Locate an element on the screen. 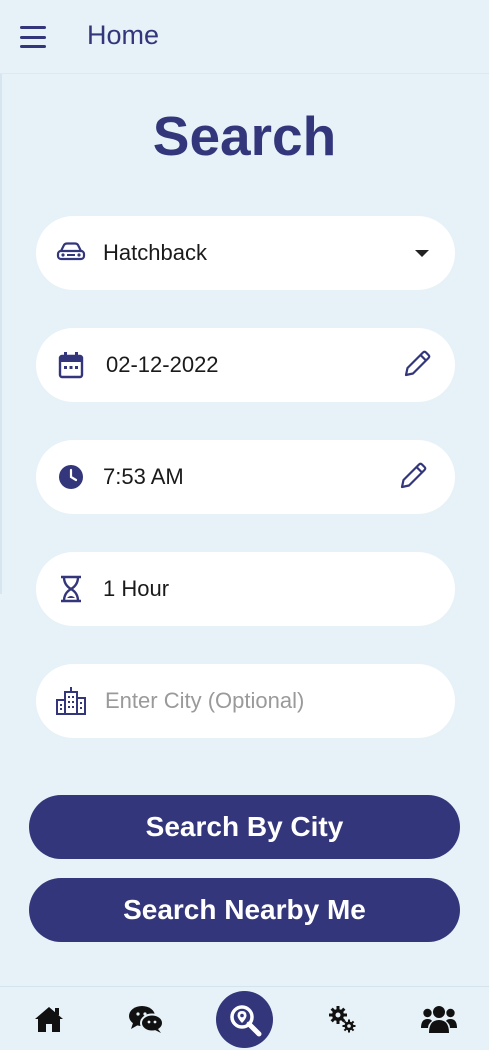 This screenshot has width=489, height=1050. users-icon is located at coordinates (439, 1019).